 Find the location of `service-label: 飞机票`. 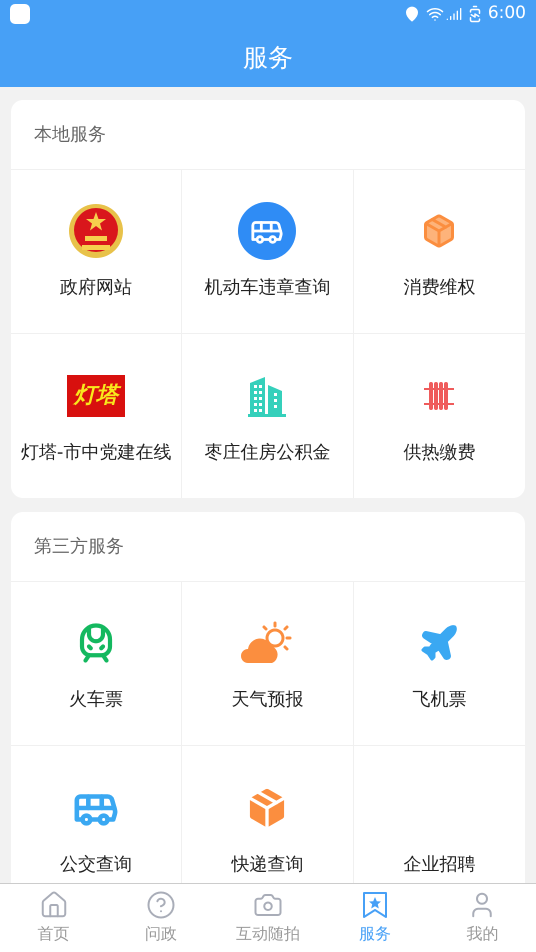

service-label: 飞机票 is located at coordinates (439, 700).